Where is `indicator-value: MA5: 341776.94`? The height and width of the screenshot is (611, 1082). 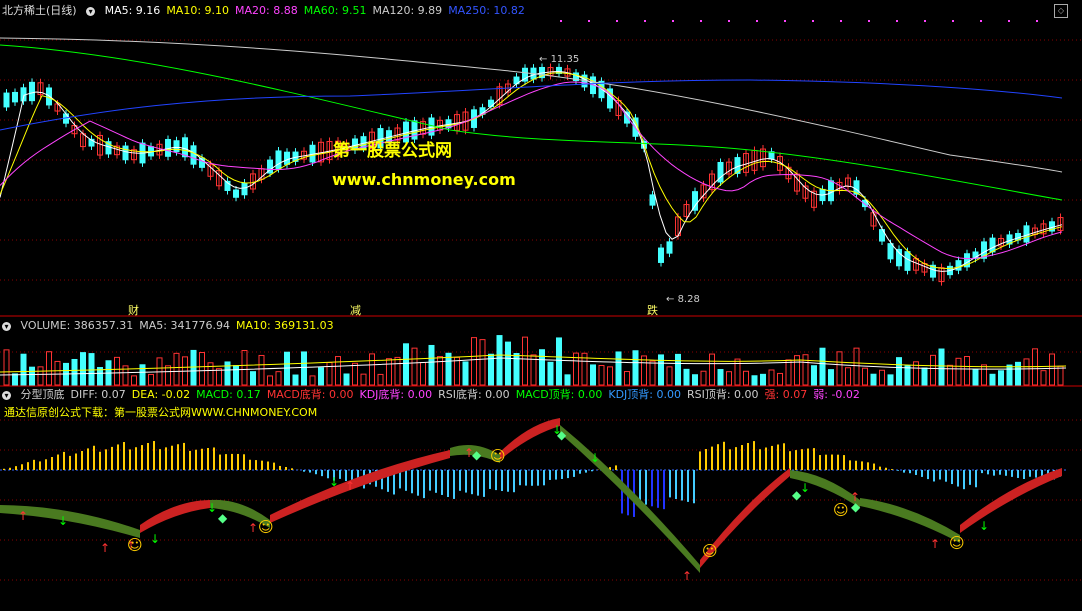
indicator-value: MA5: 341776.94 is located at coordinates (184, 325).